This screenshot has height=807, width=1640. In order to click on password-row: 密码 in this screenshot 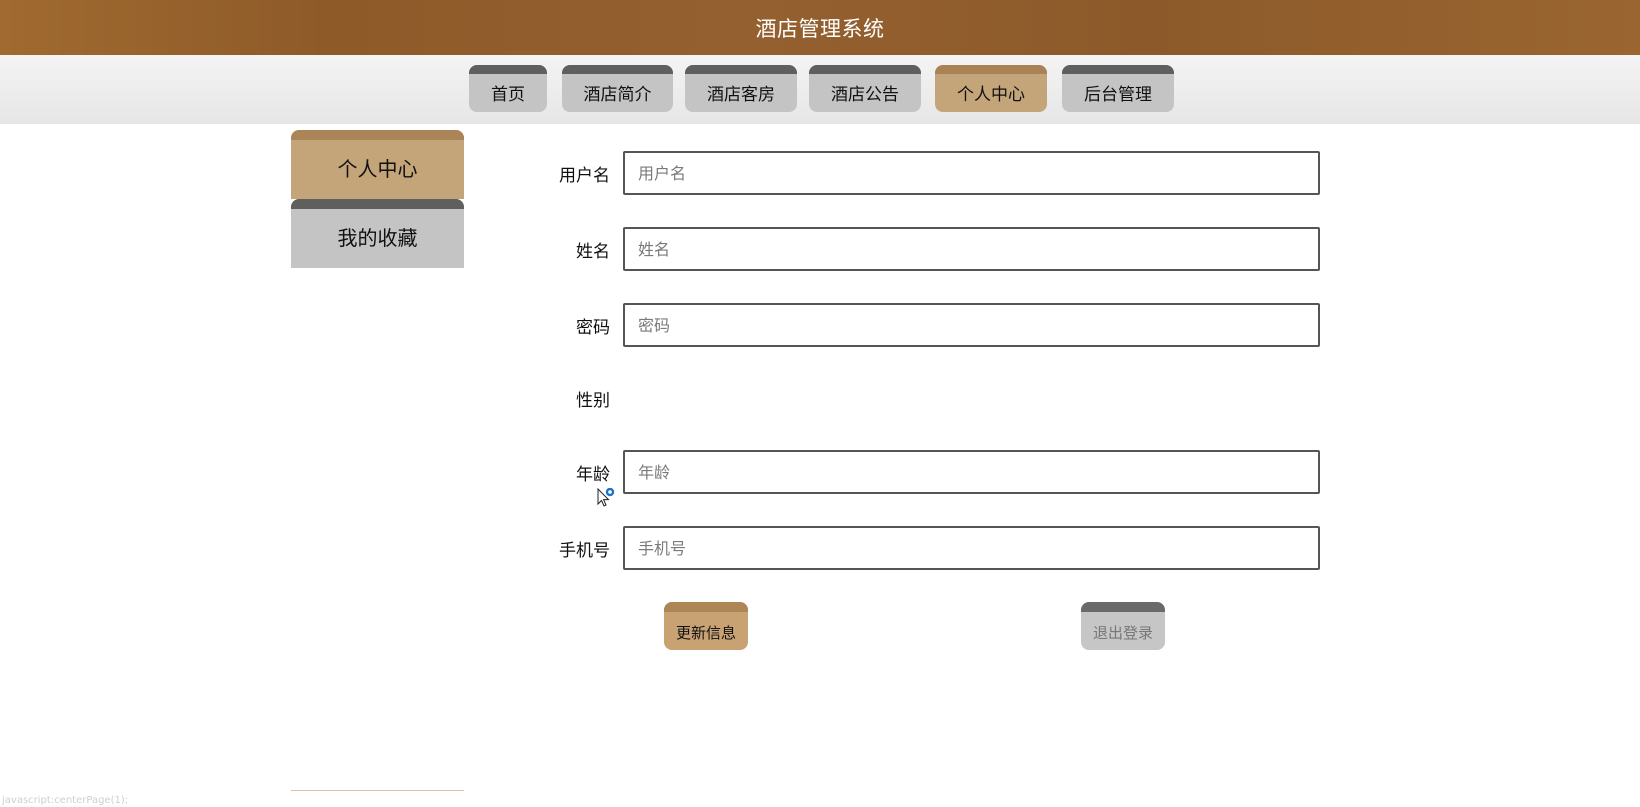, I will do `click(930, 325)`.